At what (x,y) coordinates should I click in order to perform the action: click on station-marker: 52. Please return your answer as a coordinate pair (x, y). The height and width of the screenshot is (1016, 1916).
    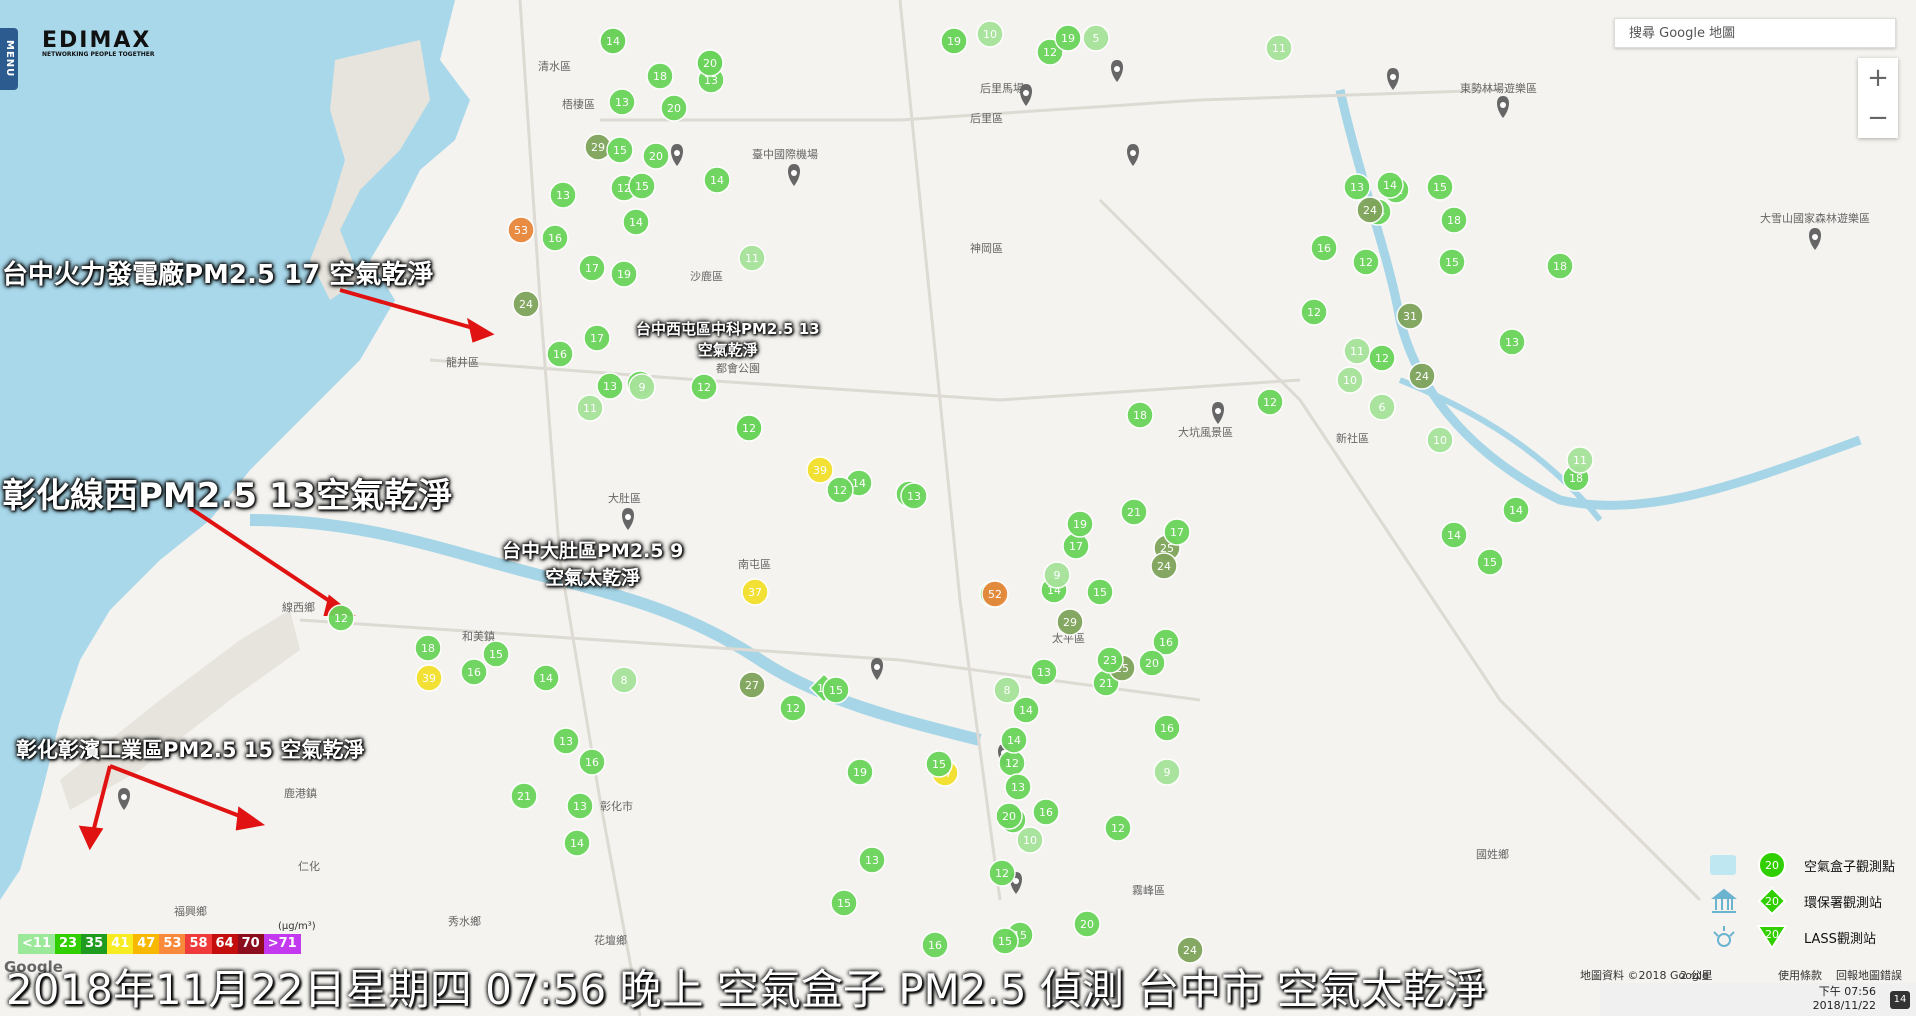
    Looking at the image, I should click on (995, 594).